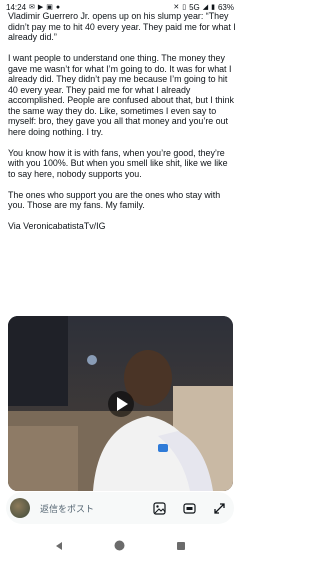 This screenshot has height=561, width=320. Describe the element at coordinates (32, 7) in the screenshot. I see `mail-icon: ✉` at that location.